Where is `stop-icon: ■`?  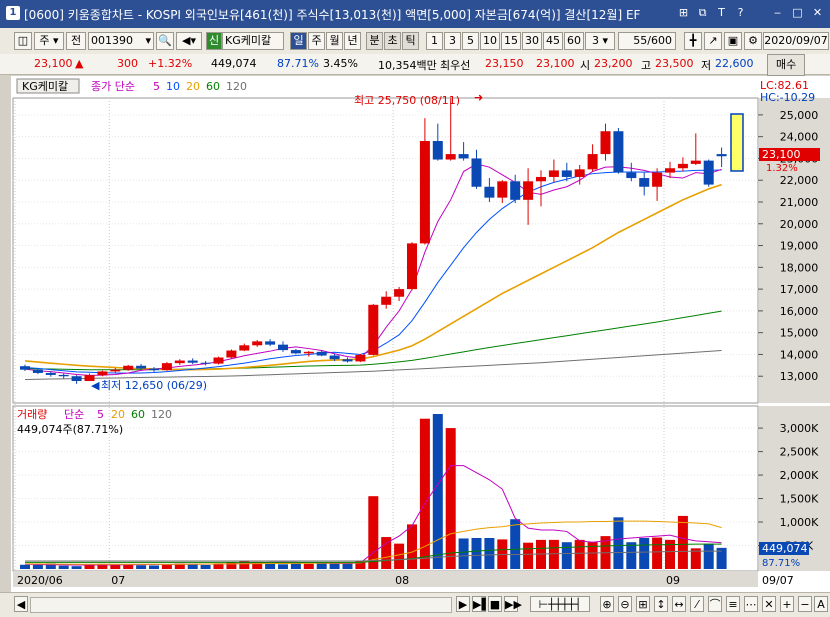 stop-icon: ■ is located at coordinates (495, 604).